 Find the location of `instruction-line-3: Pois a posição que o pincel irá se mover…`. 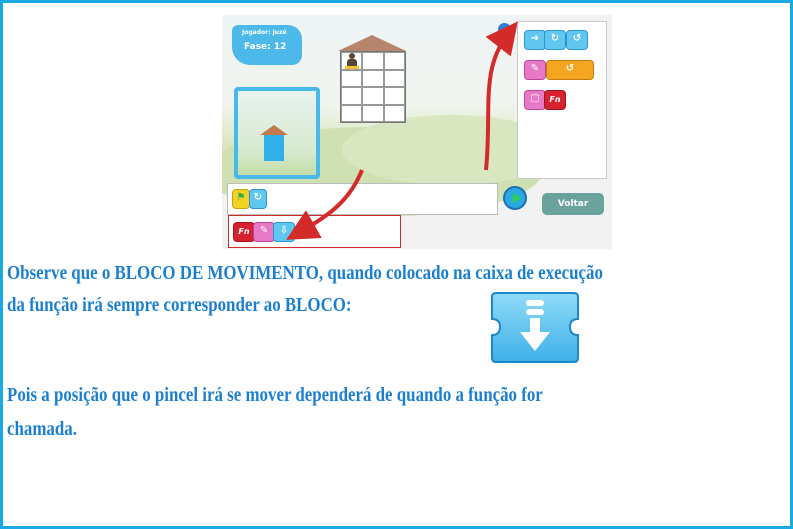

instruction-line-3: Pois a posição que o pincel irá se mover… is located at coordinates (275, 395).